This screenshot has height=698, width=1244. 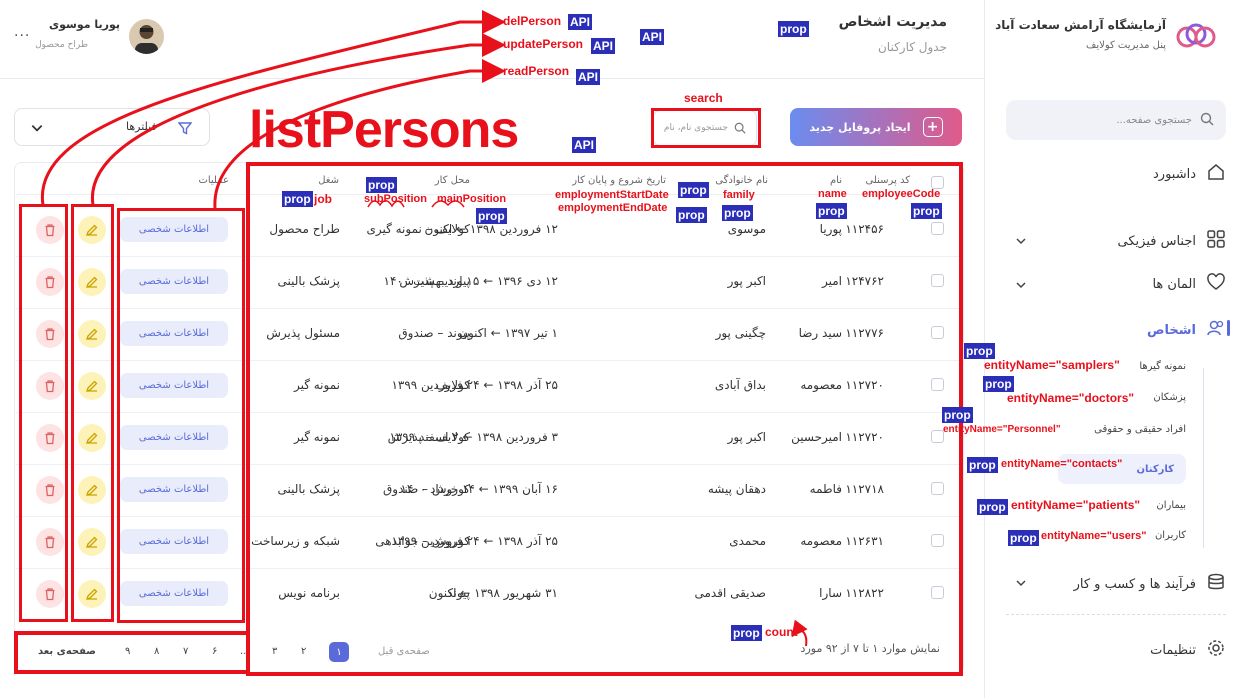 I want to click on annotation-job: job, so click(x=323, y=199).